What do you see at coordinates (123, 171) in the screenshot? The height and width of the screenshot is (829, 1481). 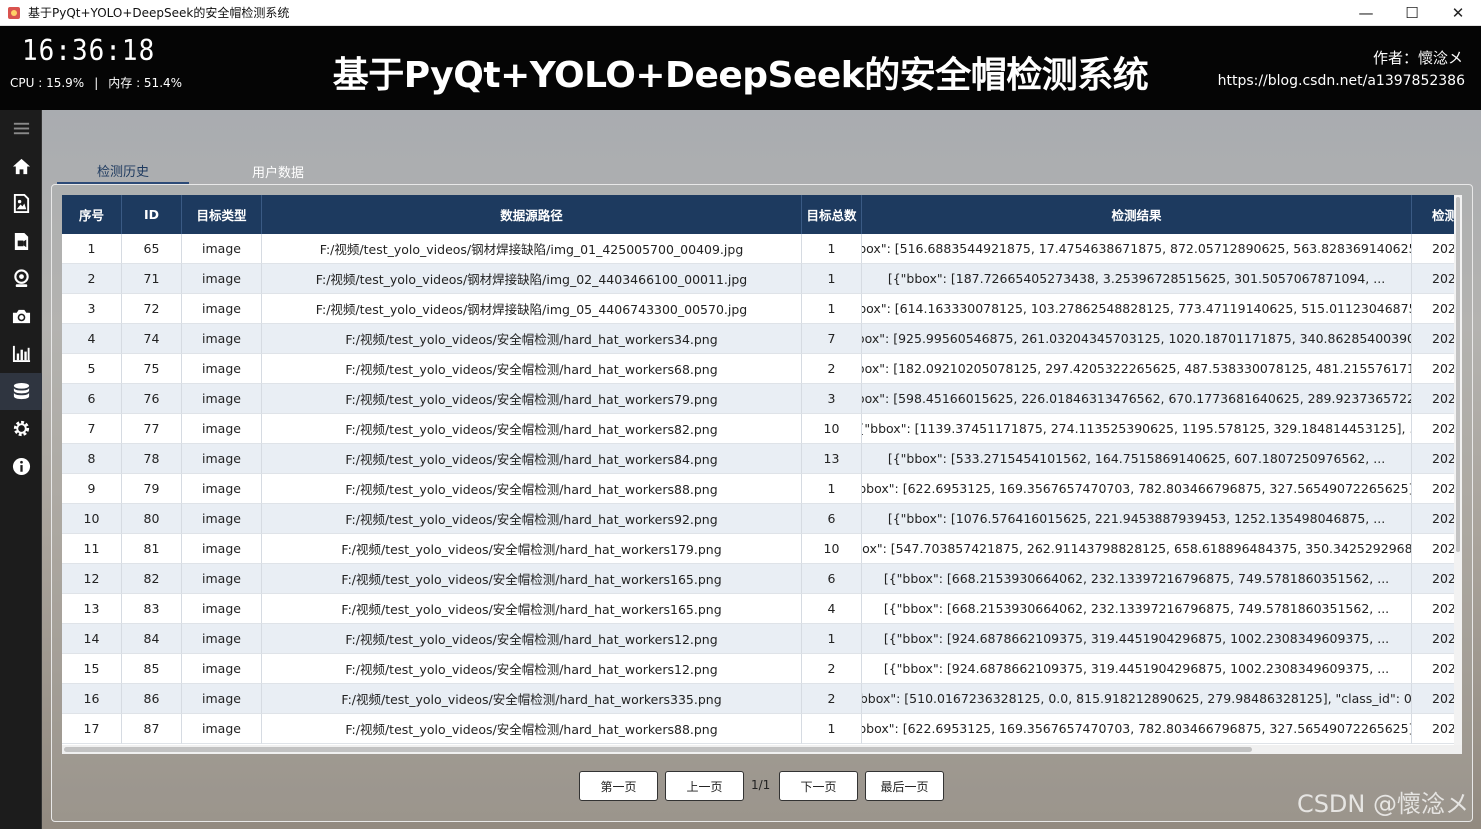 I see `tab-detection-history: 检测历史` at bounding box center [123, 171].